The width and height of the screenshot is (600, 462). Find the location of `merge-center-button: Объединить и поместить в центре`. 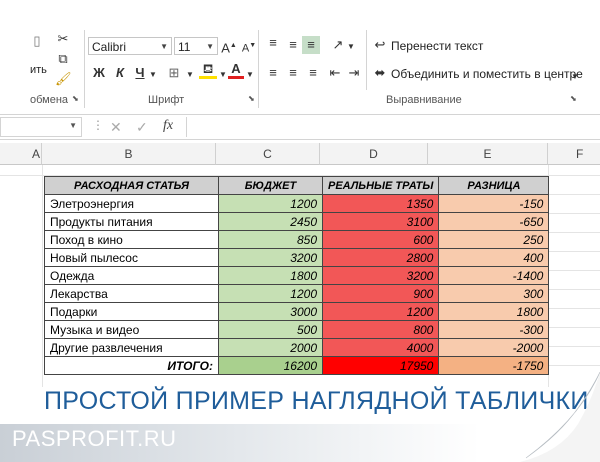

merge-center-button: Объединить и поместить в центре is located at coordinates (487, 74).